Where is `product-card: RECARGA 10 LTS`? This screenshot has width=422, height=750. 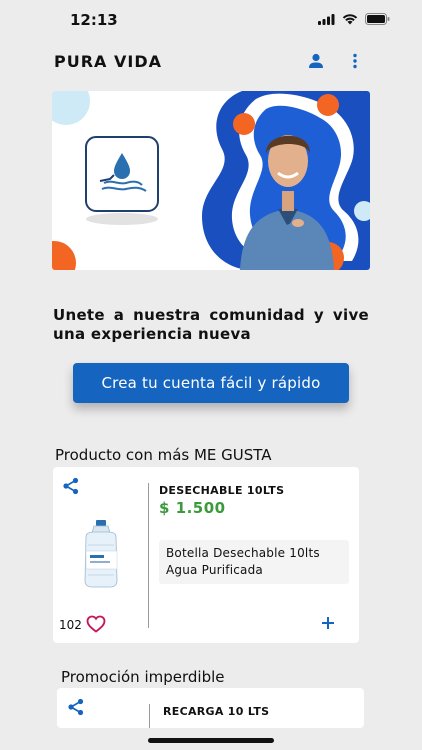
product-card: RECARGA 10 LTS is located at coordinates (210, 708).